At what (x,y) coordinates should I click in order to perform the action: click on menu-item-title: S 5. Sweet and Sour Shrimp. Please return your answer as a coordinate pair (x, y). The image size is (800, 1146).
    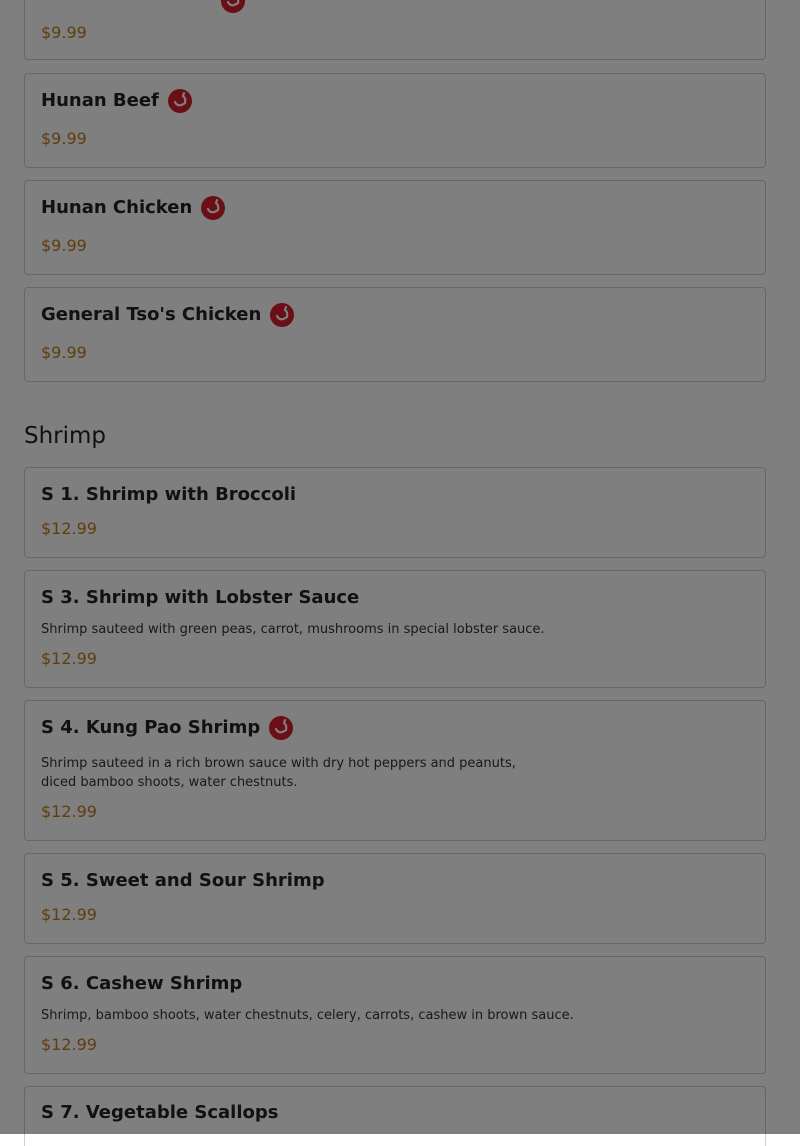
    Looking at the image, I should click on (183, 881).